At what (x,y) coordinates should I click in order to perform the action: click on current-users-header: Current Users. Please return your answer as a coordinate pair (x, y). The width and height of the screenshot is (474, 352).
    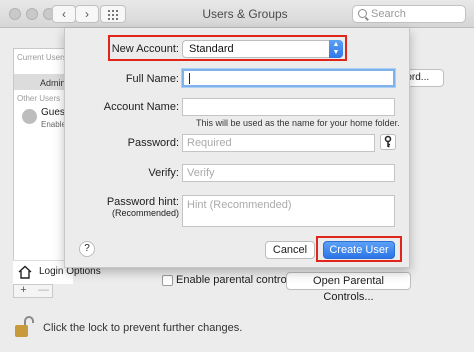
    Looking at the image, I should click on (42, 57).